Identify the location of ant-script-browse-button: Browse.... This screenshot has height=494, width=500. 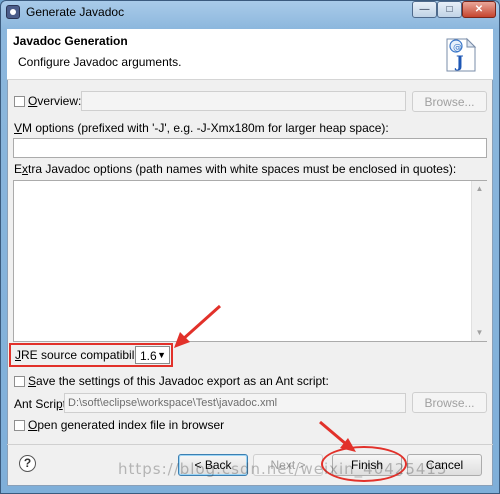
(449, 402).